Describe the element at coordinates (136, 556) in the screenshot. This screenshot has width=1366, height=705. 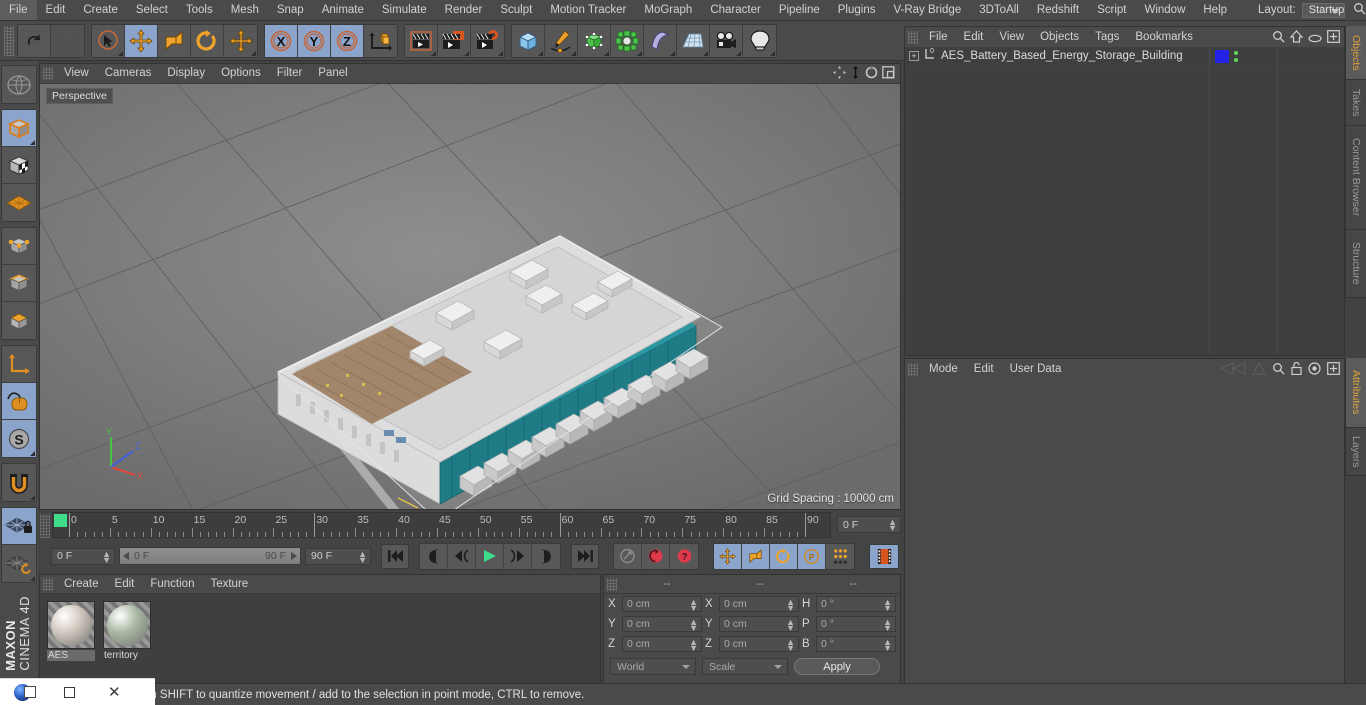
I see `range-start-arrow-icon: 0 F` at that location.